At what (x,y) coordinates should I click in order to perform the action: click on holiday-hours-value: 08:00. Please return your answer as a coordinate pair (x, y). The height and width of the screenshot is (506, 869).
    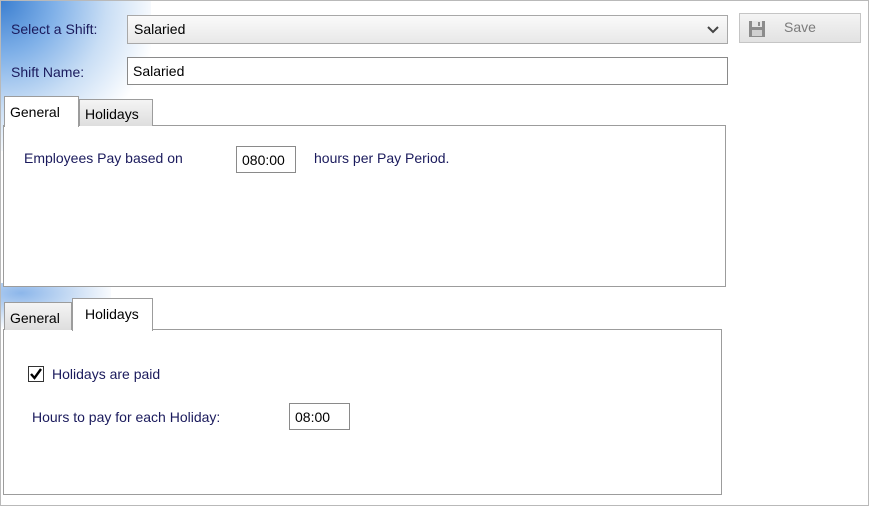
    Looking at the image, I should click on (313, 417).